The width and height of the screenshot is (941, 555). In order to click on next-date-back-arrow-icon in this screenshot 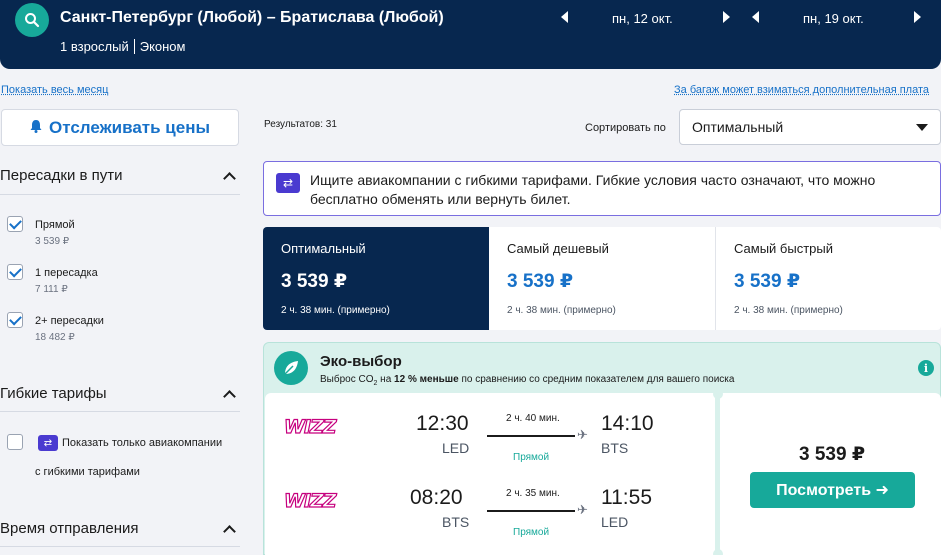, I will do `click(917, 17)`.